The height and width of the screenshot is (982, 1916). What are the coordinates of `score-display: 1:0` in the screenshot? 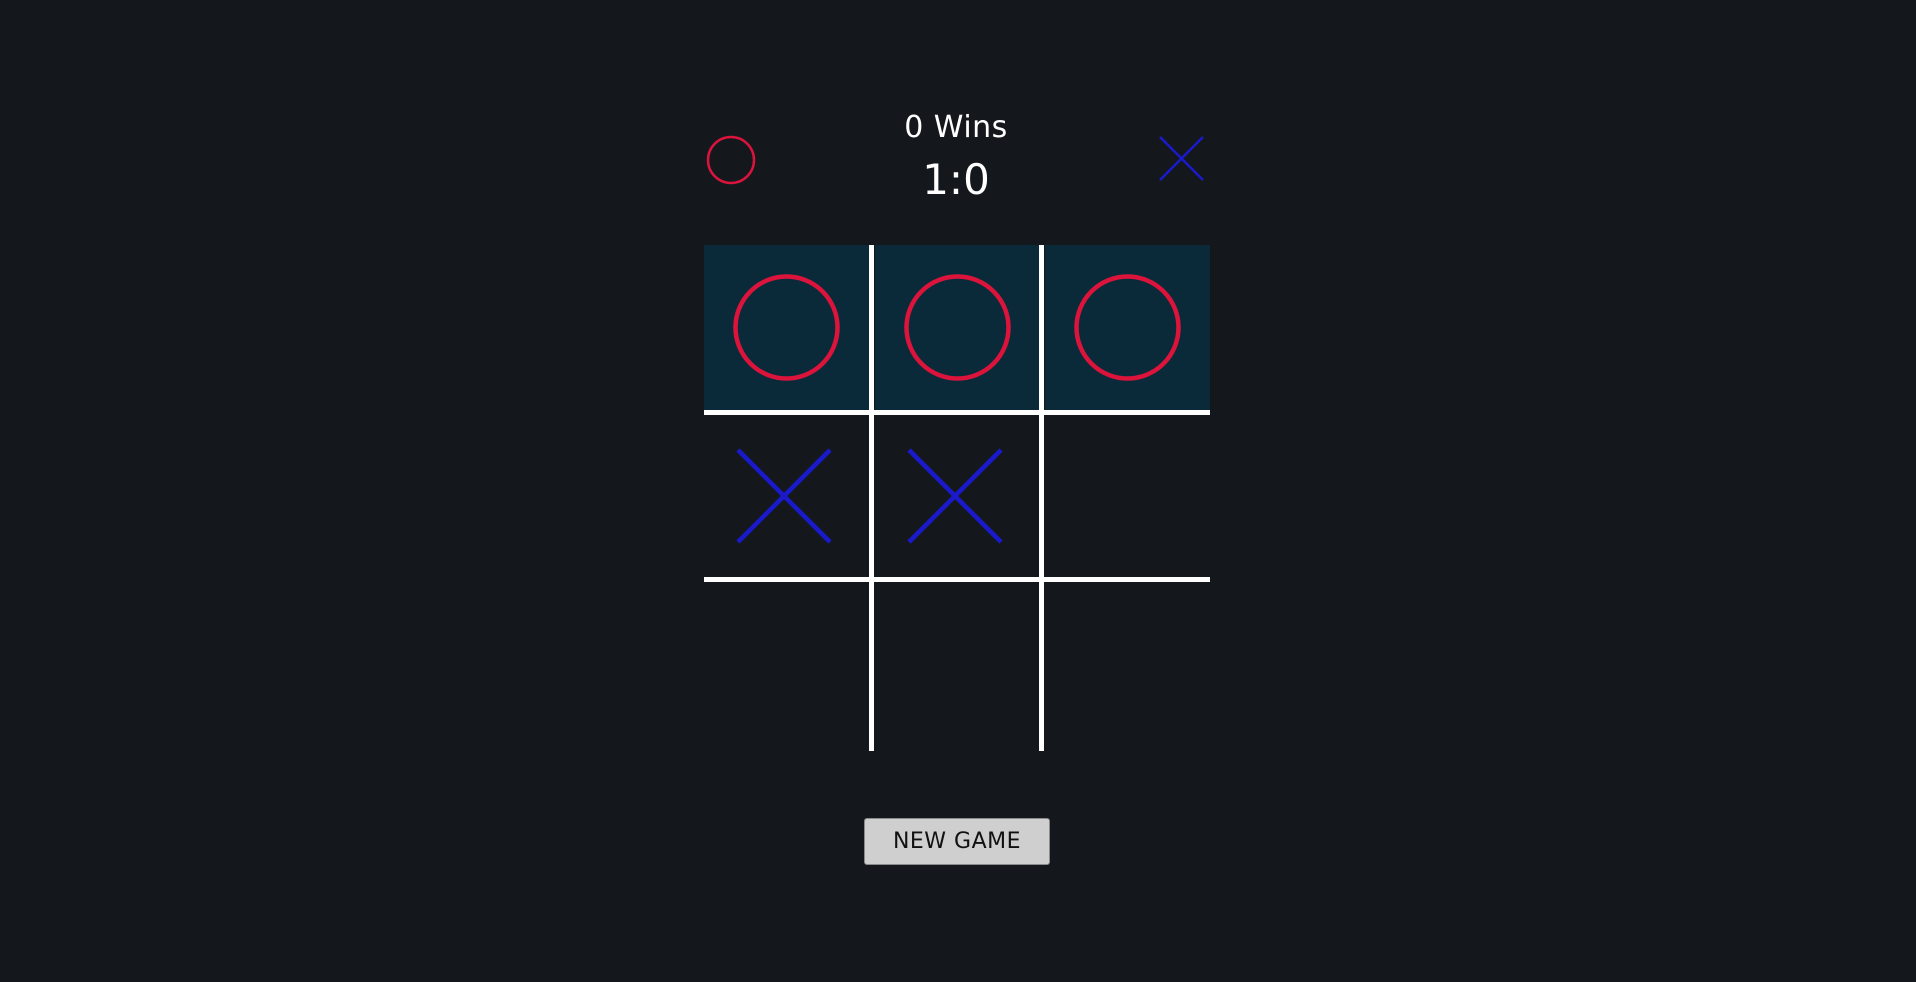 It's located at (956, 179).